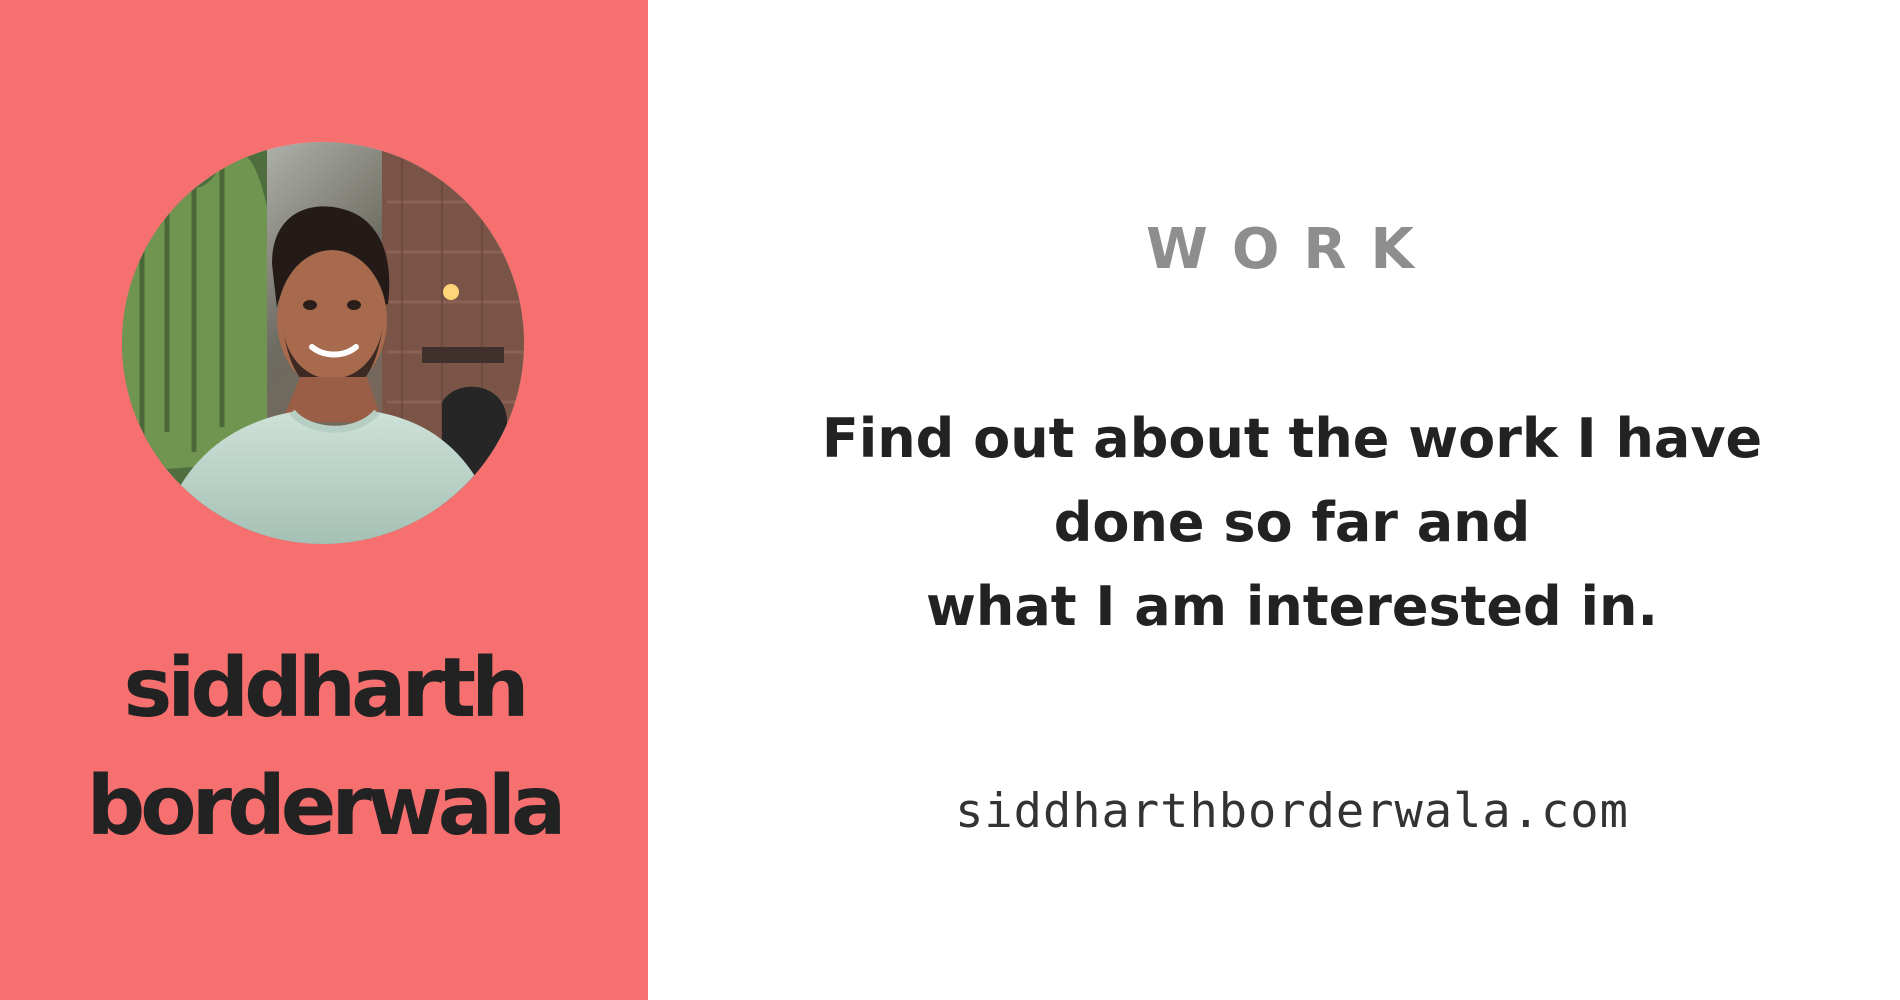 The width and height of the screenshot is (1900, 1000). What do you see at coordinates (1292, 249) in the screenshot?
I see `section-heading: WORK` at bounding box center [1292, 249].